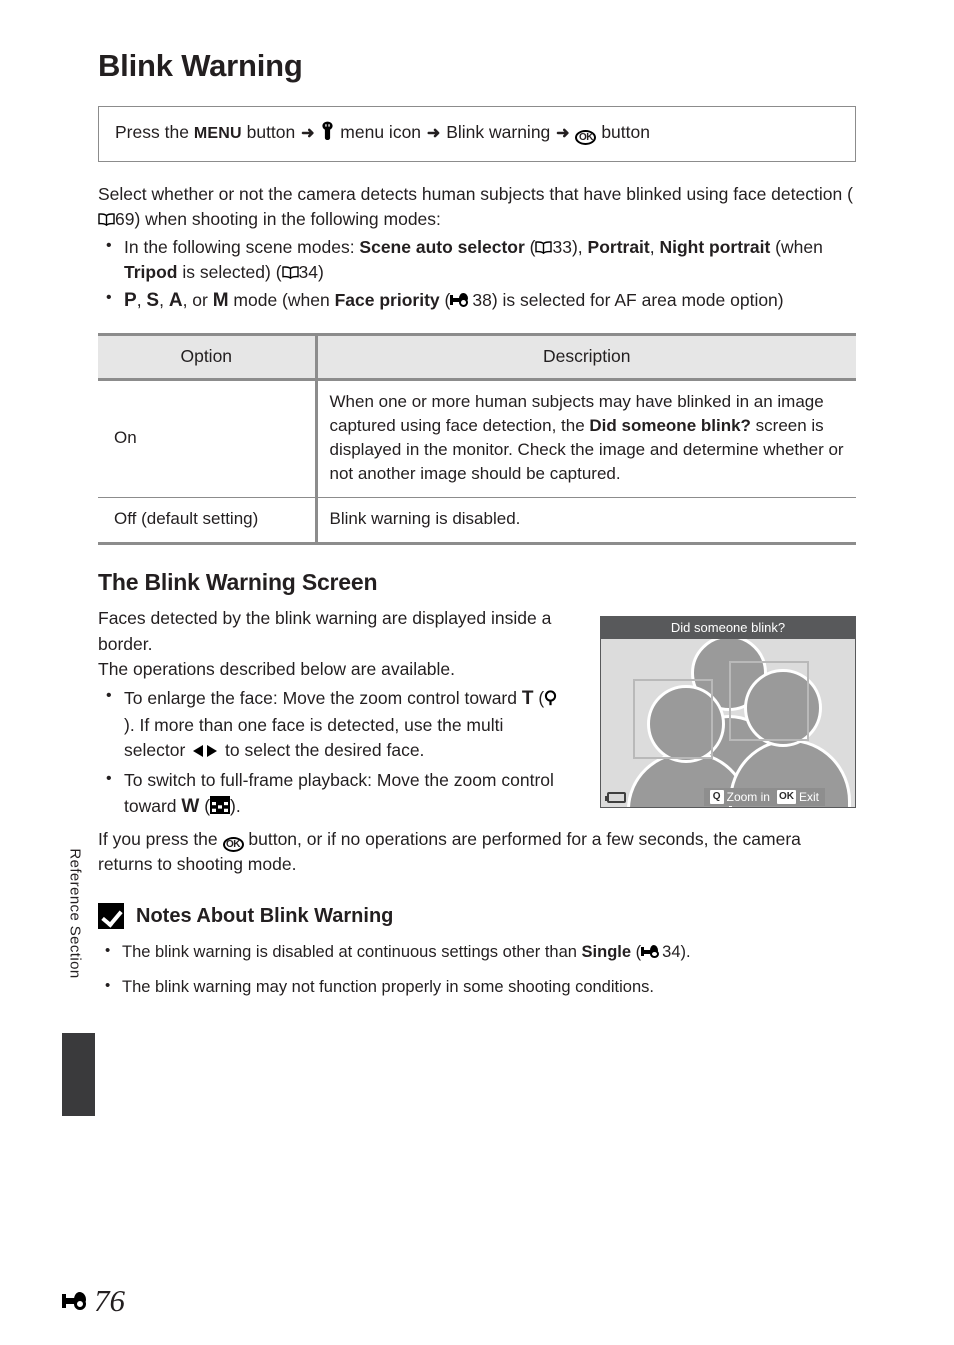  What do you see at coordinates (728, 628) in the screenshot?
I see `camera-screen-title: Did someone blink?` at bounding box center [728, 628].